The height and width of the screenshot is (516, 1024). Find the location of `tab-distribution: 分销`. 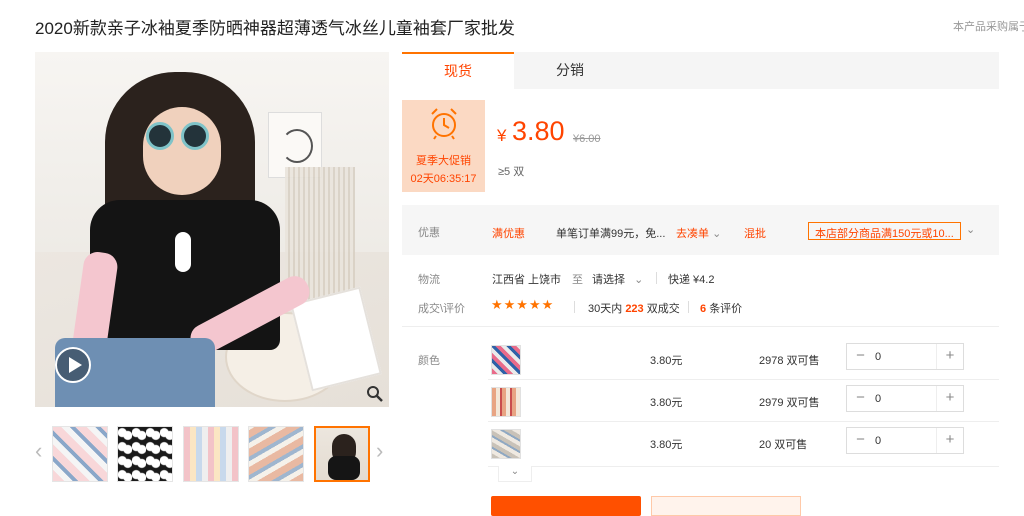

tab-distribution: 分销 is located at coordinates (570, 70).